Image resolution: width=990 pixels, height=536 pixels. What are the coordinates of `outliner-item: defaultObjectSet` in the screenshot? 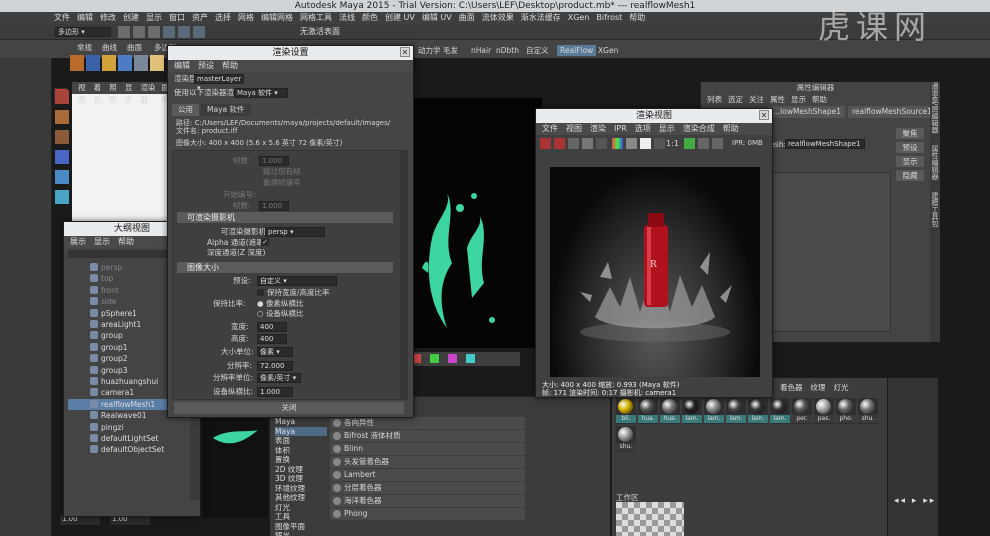 It's located at (127, 449).